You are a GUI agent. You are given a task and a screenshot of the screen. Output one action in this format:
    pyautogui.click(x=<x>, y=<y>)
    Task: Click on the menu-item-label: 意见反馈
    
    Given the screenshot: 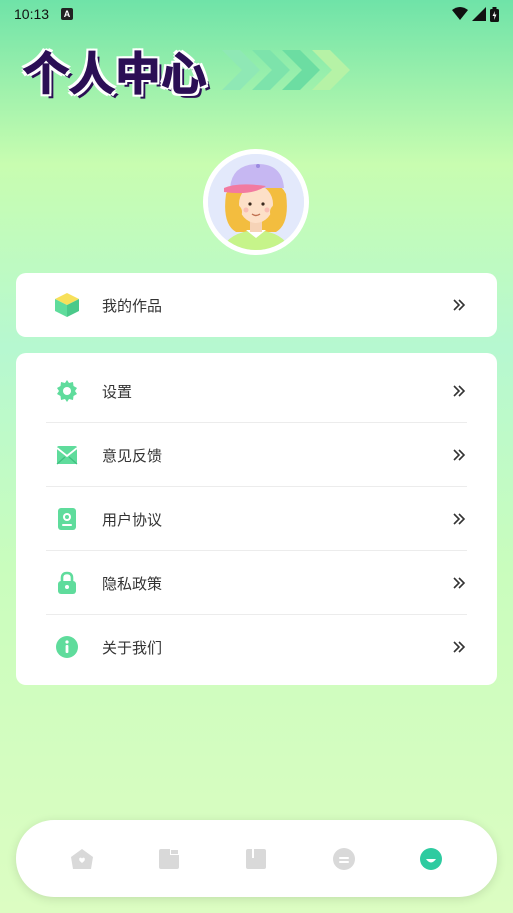 What is the action you would take?
    pyautogui.click(x=132, y=455)
    